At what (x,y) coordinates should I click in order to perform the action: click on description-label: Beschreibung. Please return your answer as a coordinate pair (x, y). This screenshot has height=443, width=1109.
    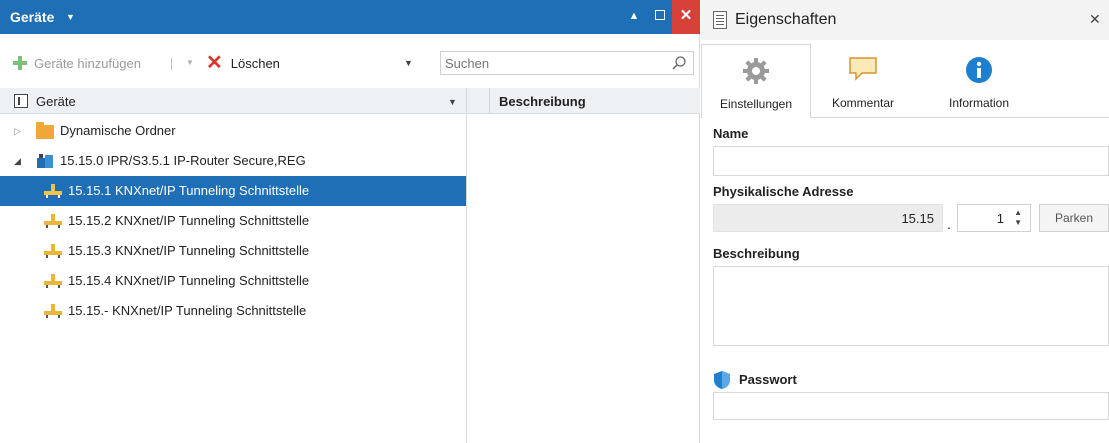
    Looking at the image, I should click on (756, 253).